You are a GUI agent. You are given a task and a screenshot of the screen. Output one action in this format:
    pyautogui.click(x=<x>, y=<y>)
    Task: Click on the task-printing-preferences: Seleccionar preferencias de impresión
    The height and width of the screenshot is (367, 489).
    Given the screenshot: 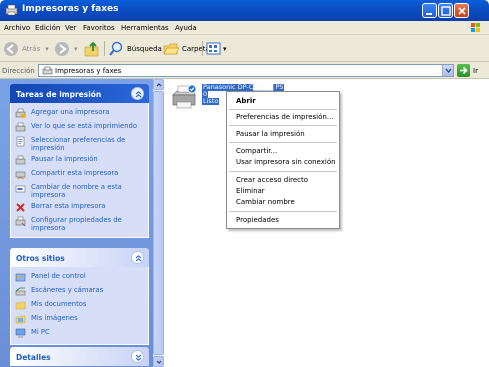 What is the action you would take?
    pyautogui.click(x=79, y=144)
    